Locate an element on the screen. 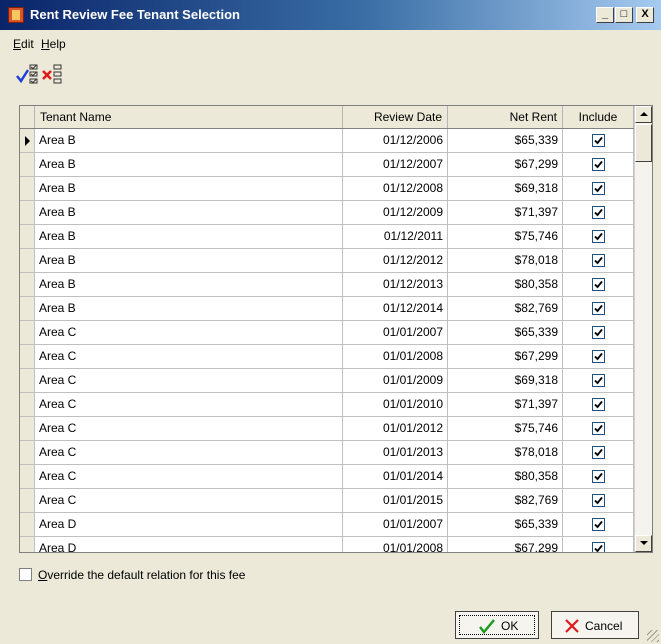  table-row: Area B 01/12/2012 $78,018 is located at coordinates (327, 261).